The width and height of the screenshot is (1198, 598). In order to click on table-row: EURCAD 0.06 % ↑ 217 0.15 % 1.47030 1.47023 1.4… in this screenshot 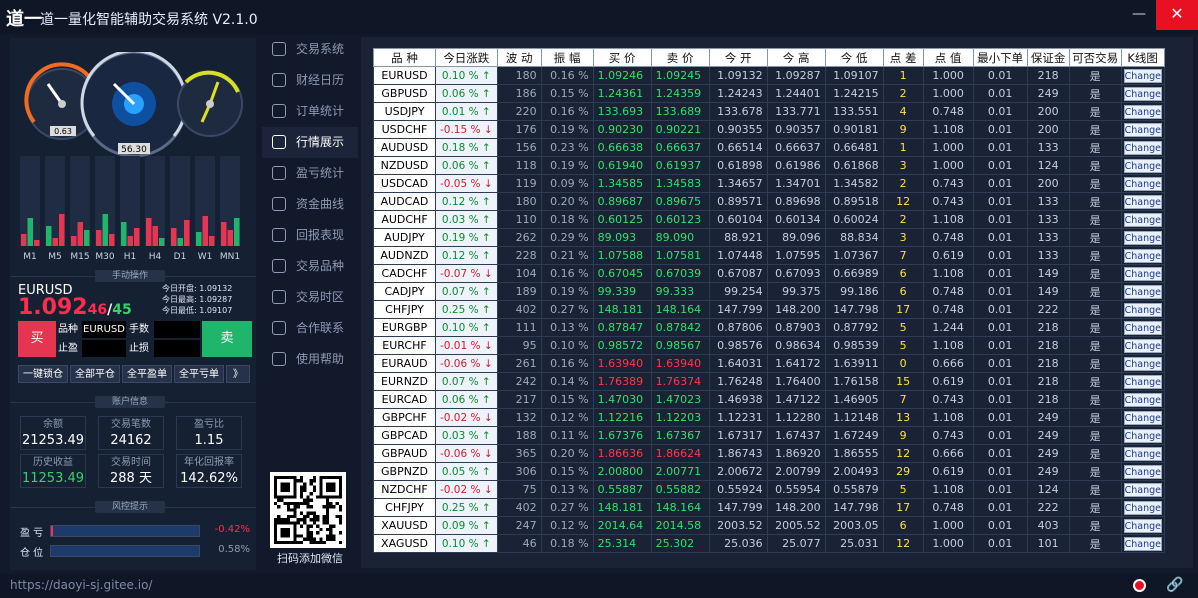, I will do `click(769, 399)`.